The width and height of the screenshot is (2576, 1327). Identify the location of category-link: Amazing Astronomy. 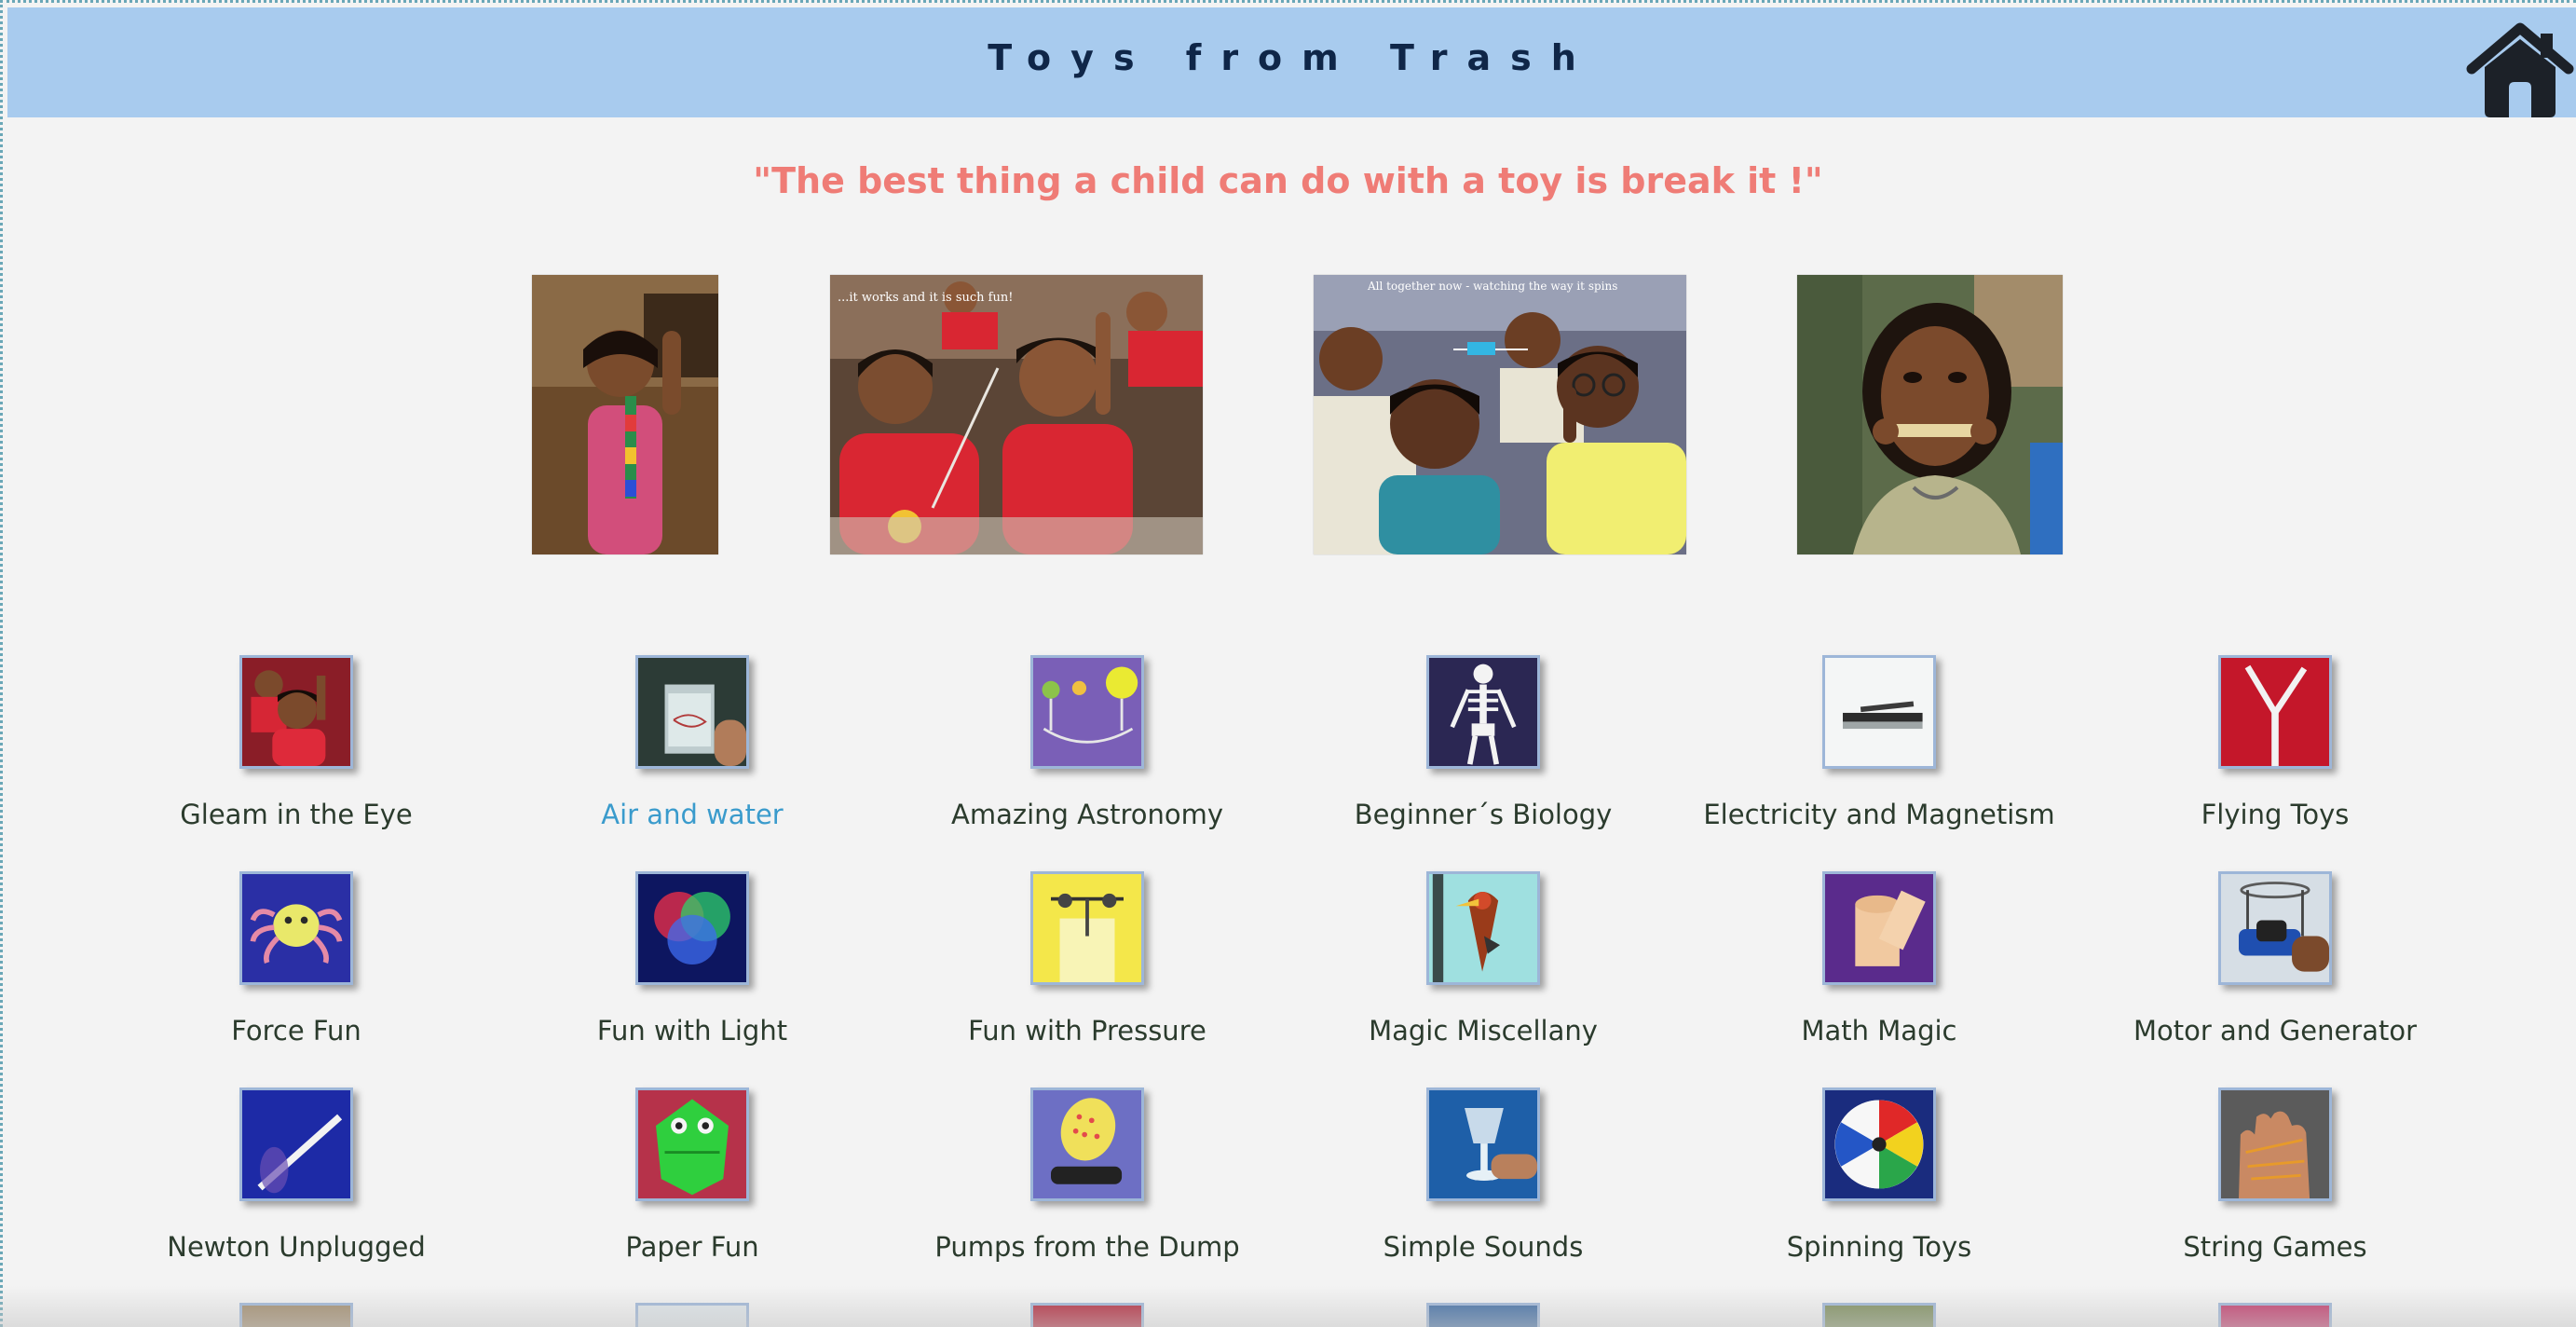
(1087, 814).